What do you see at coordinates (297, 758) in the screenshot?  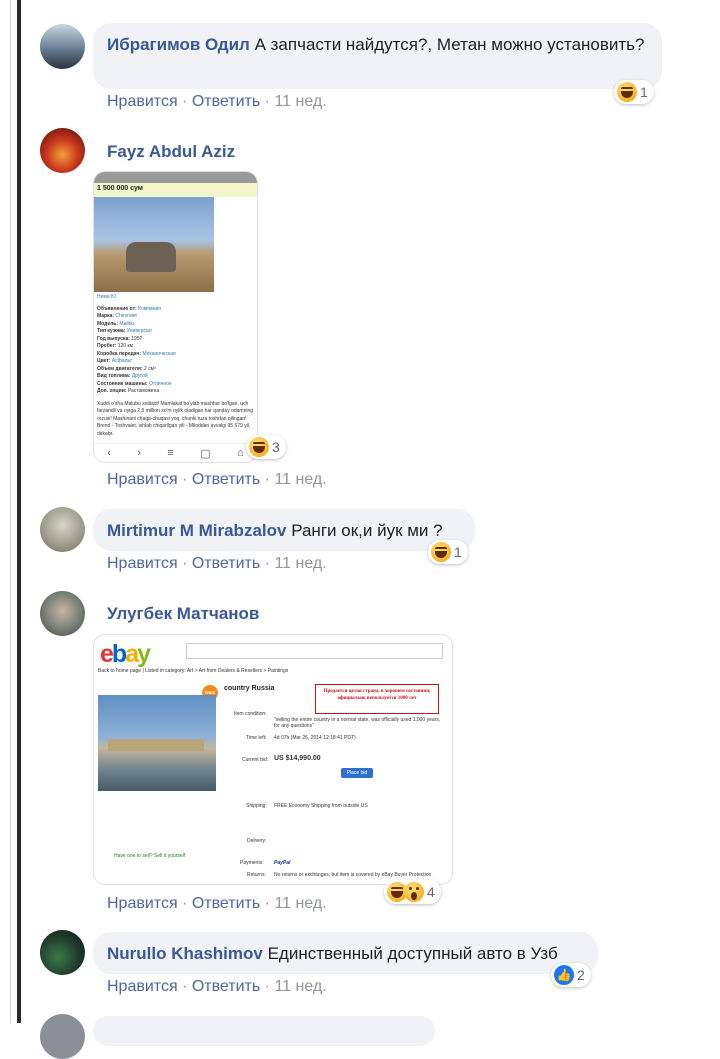 I see `listing-price: US $14,990.00` at bounding box center [297, 758].